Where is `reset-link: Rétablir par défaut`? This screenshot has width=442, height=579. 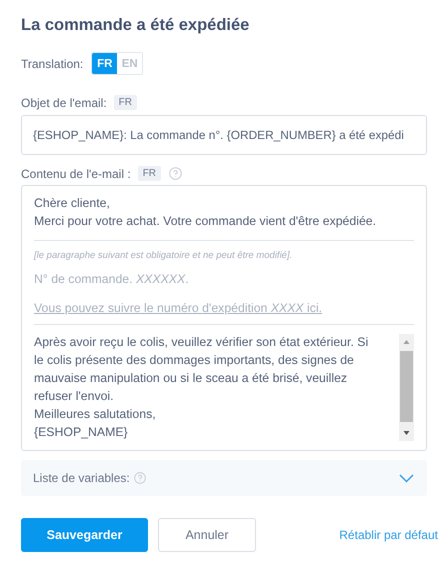 reset-link: Rétablir par défaut is located at coordinates (388, 535).